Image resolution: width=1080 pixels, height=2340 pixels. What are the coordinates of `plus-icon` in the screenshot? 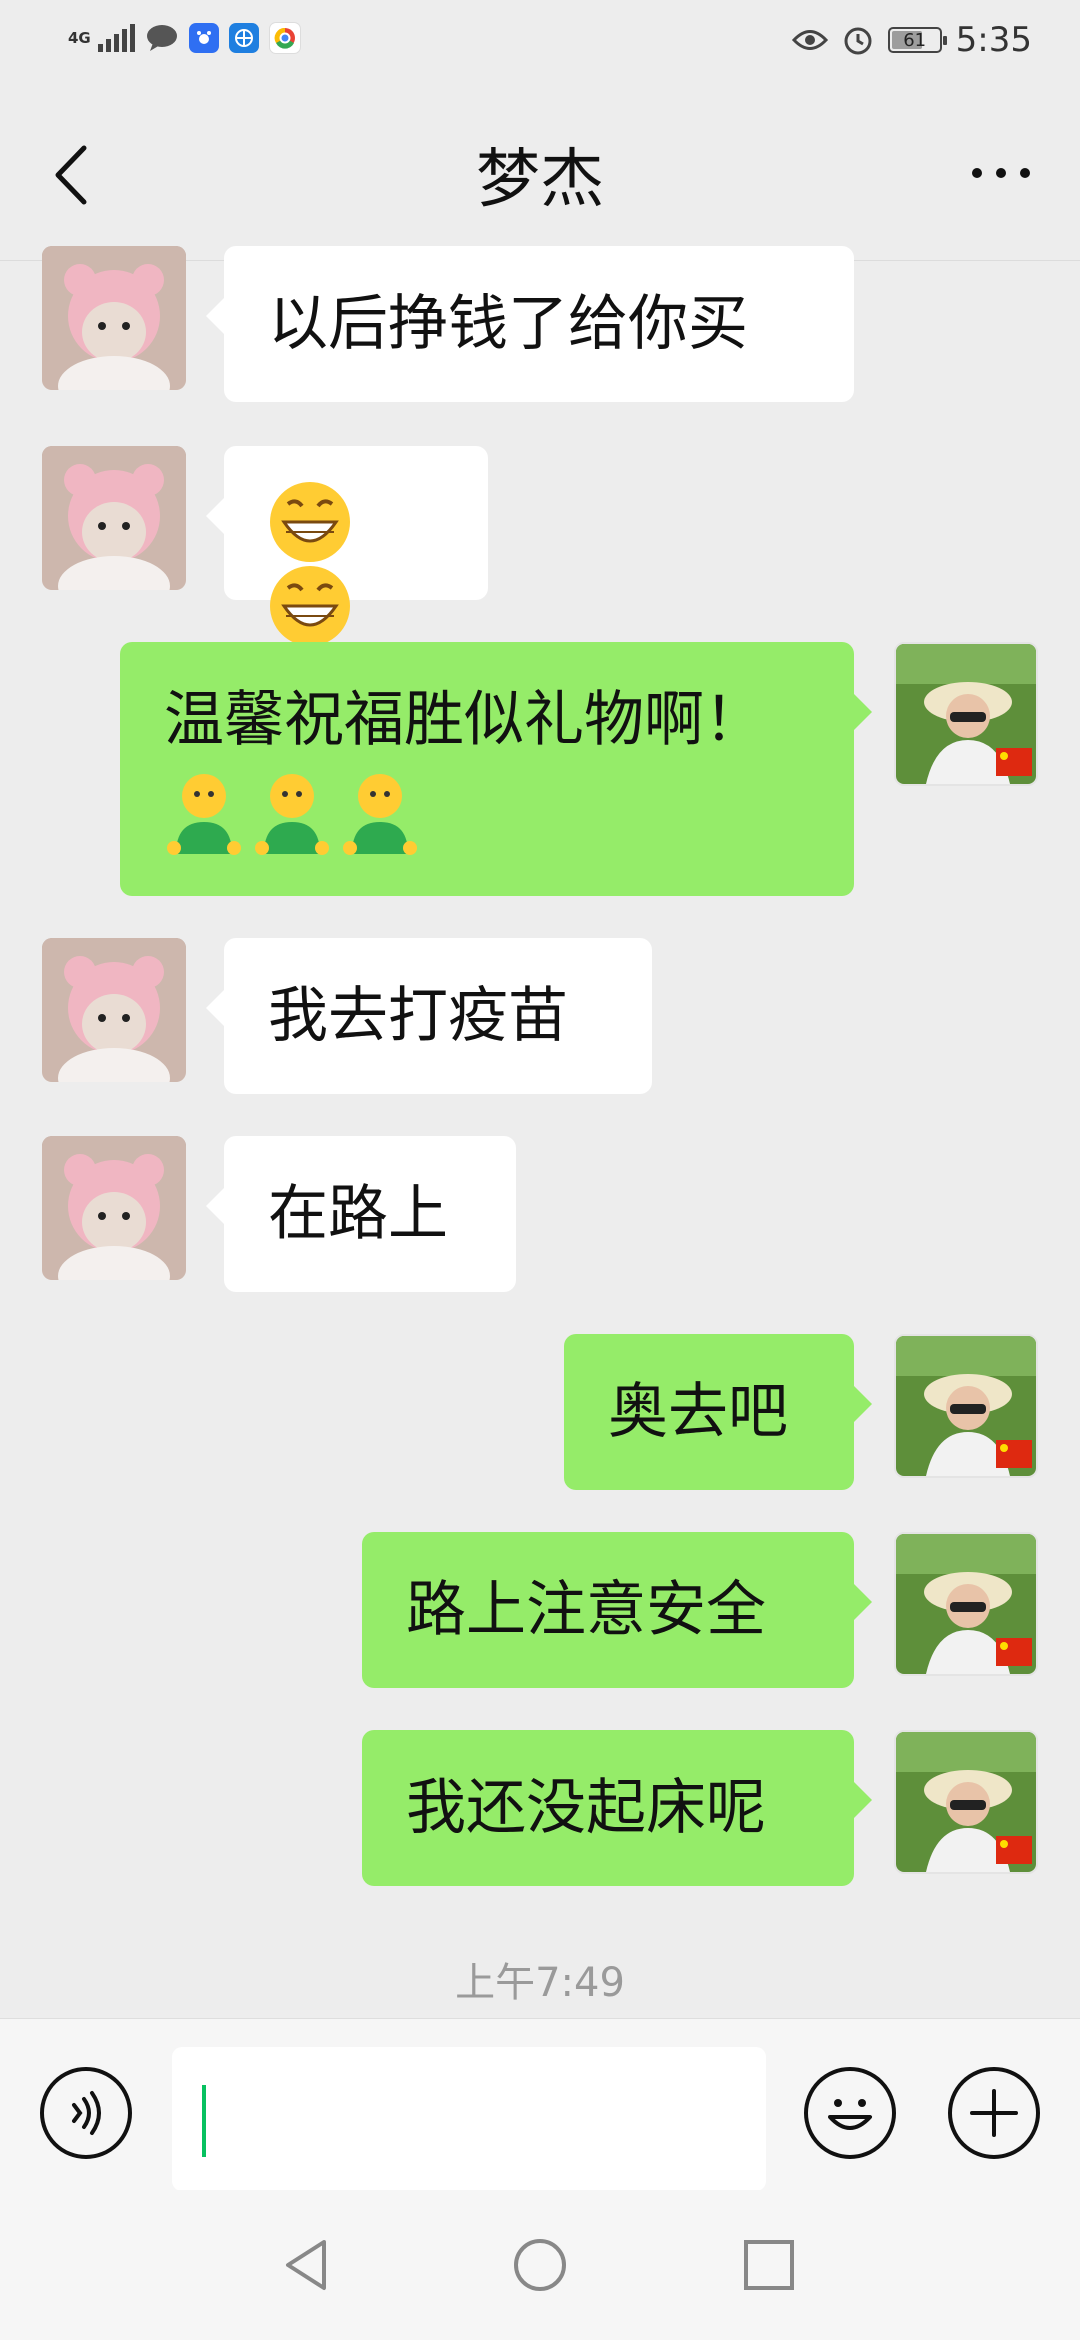 It's located at (994, 2113).